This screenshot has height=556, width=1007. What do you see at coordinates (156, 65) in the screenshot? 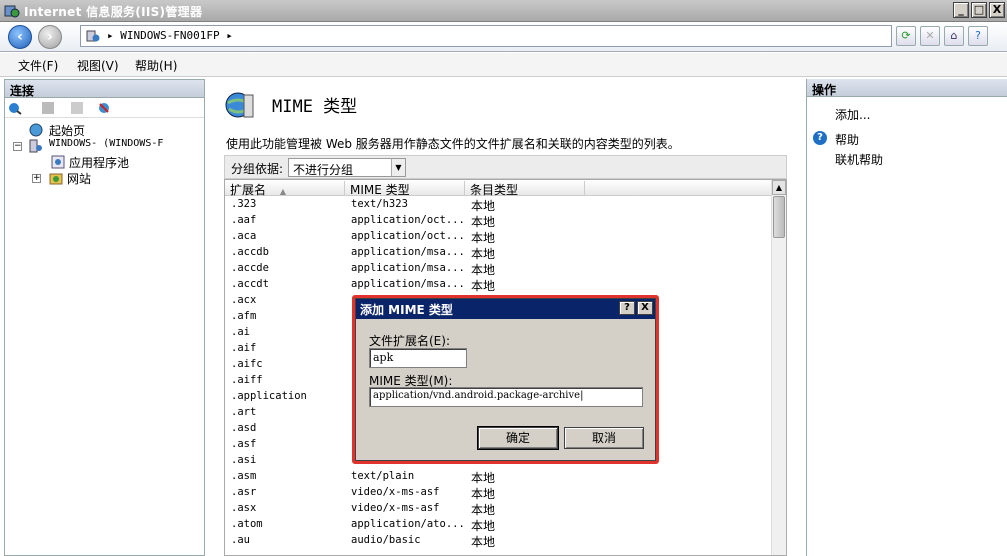
I see `menu-help: 帮助(H)` at bounding box center [156, 65].